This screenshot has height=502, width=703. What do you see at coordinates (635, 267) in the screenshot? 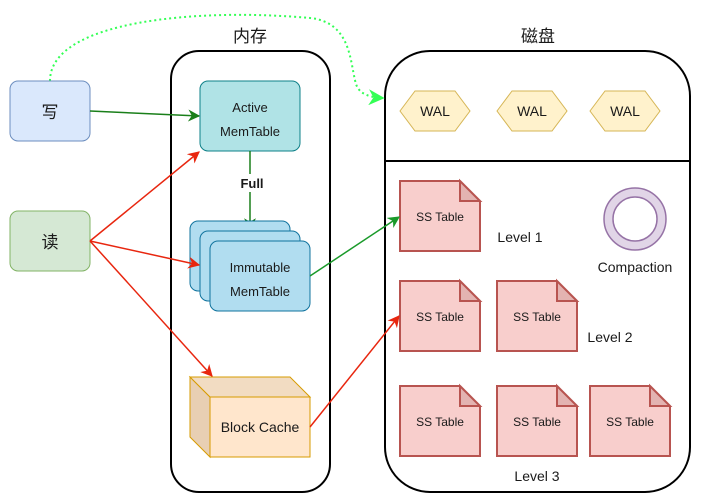
I see `compaction-label: Compaction` at bounding box center [635, 267].